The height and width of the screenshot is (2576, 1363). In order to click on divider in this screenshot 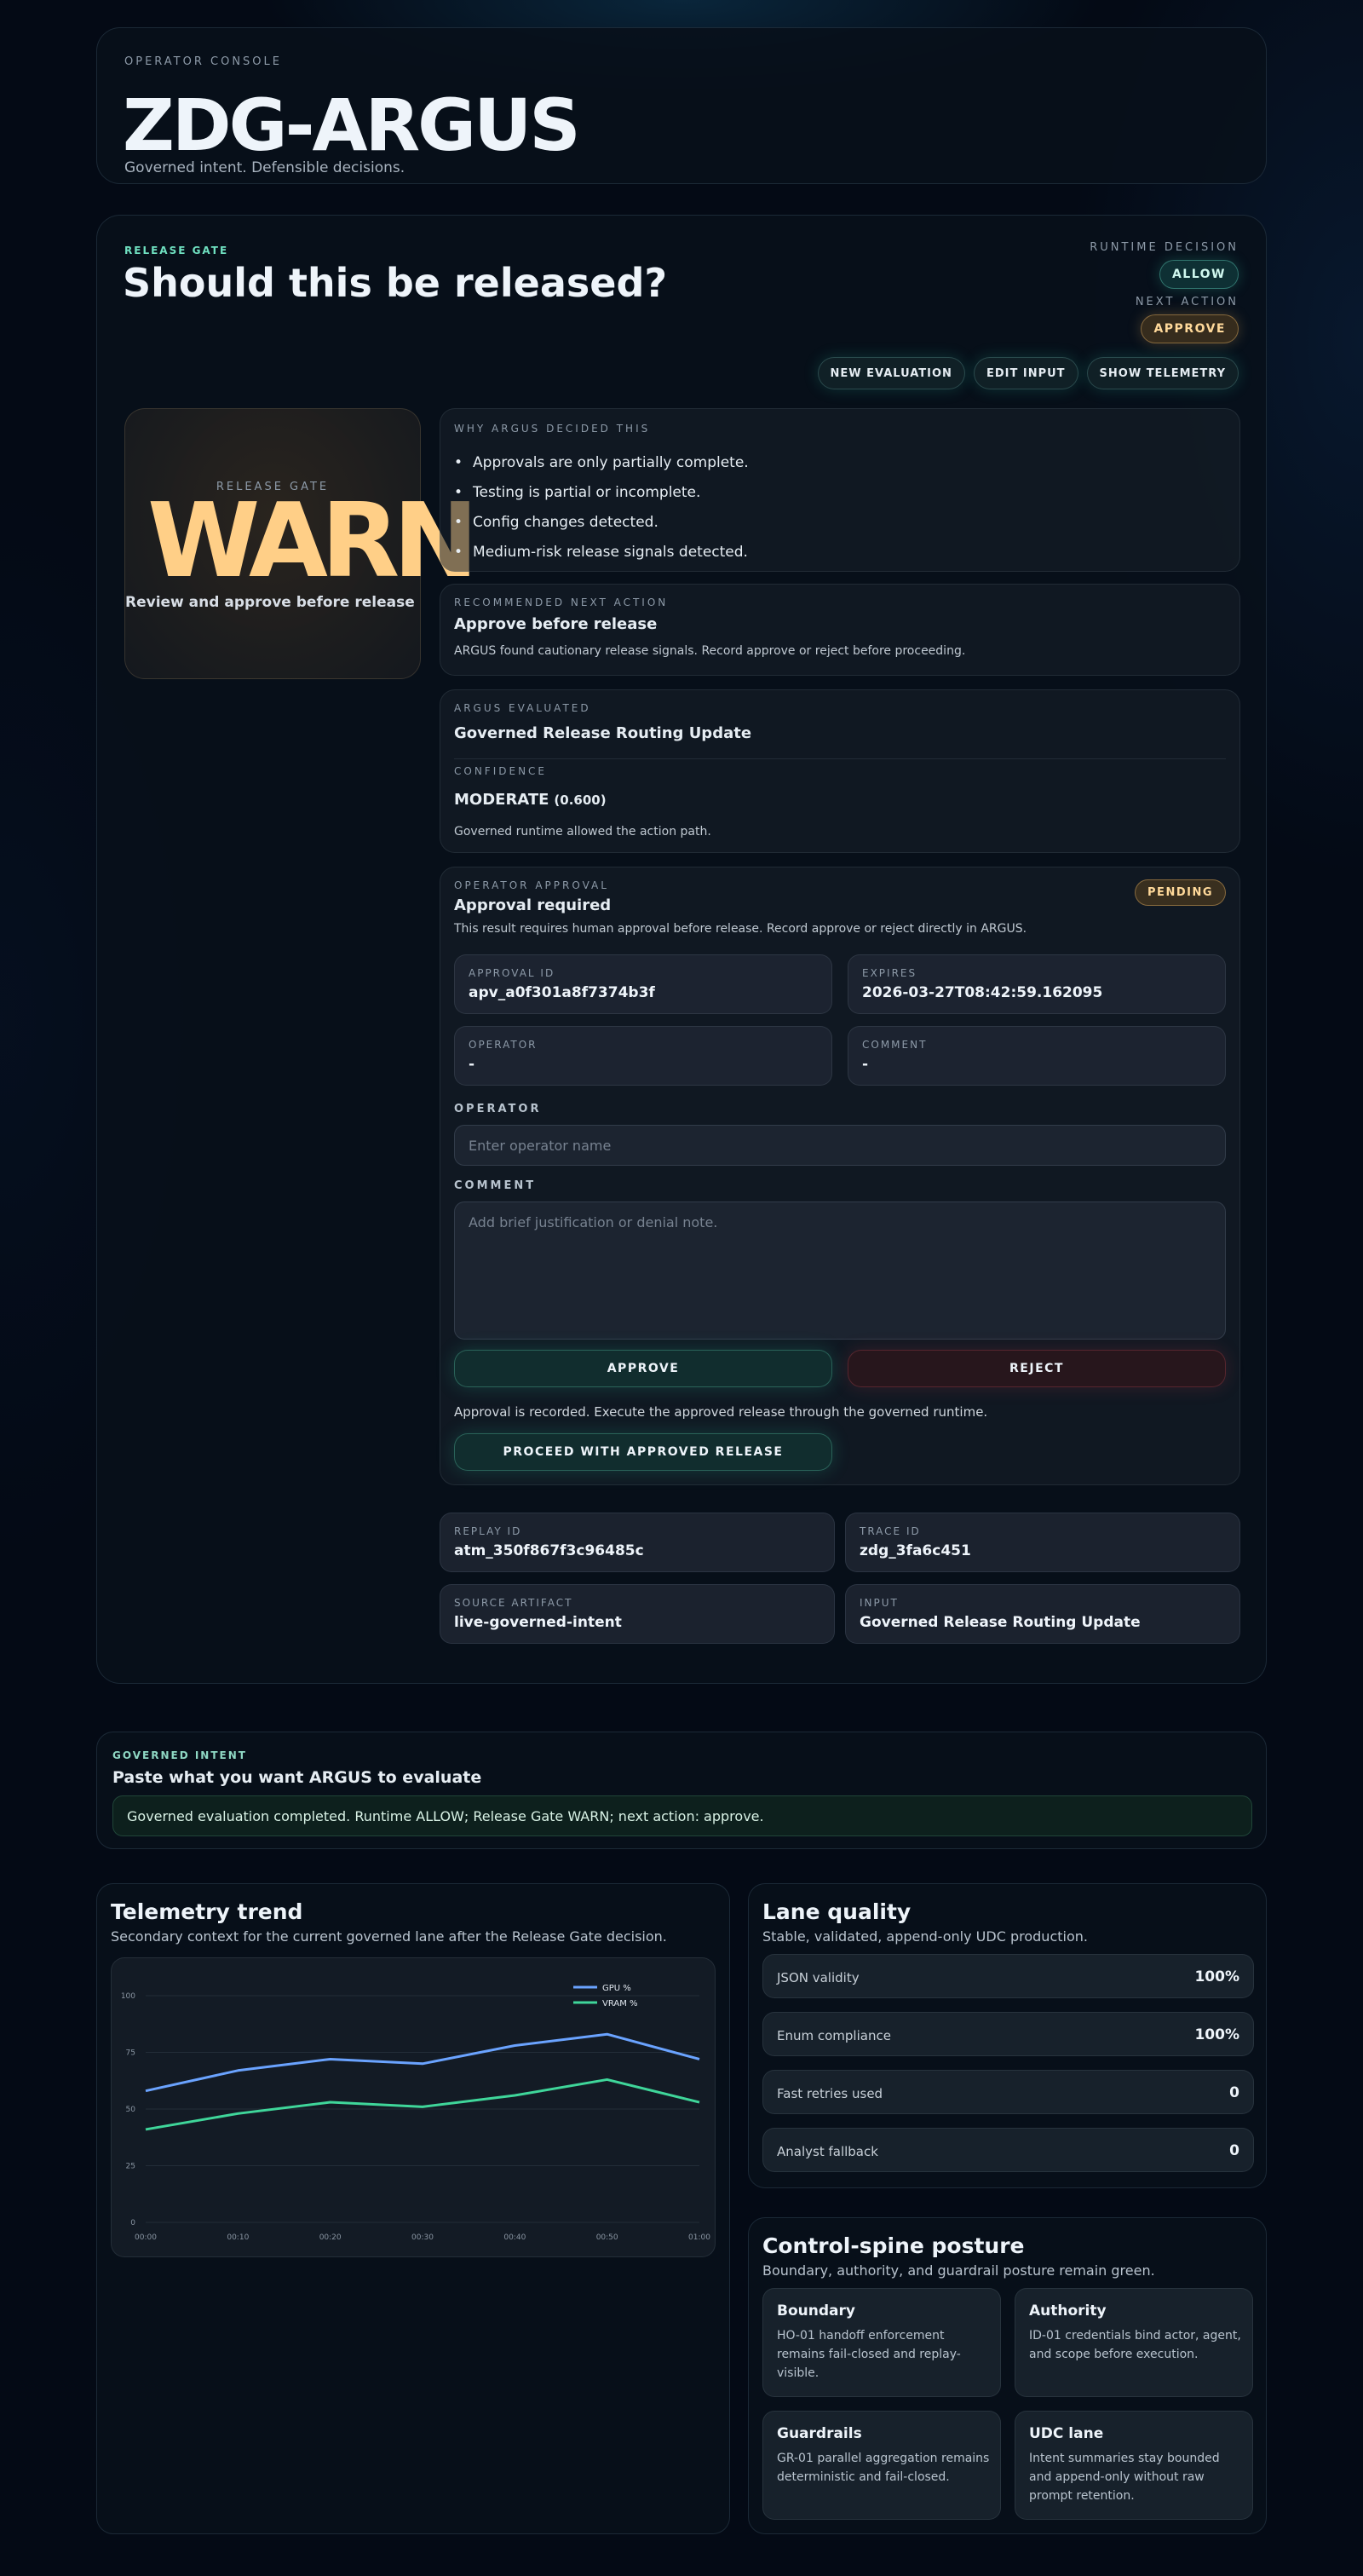, I will do `click(840, 758)`.